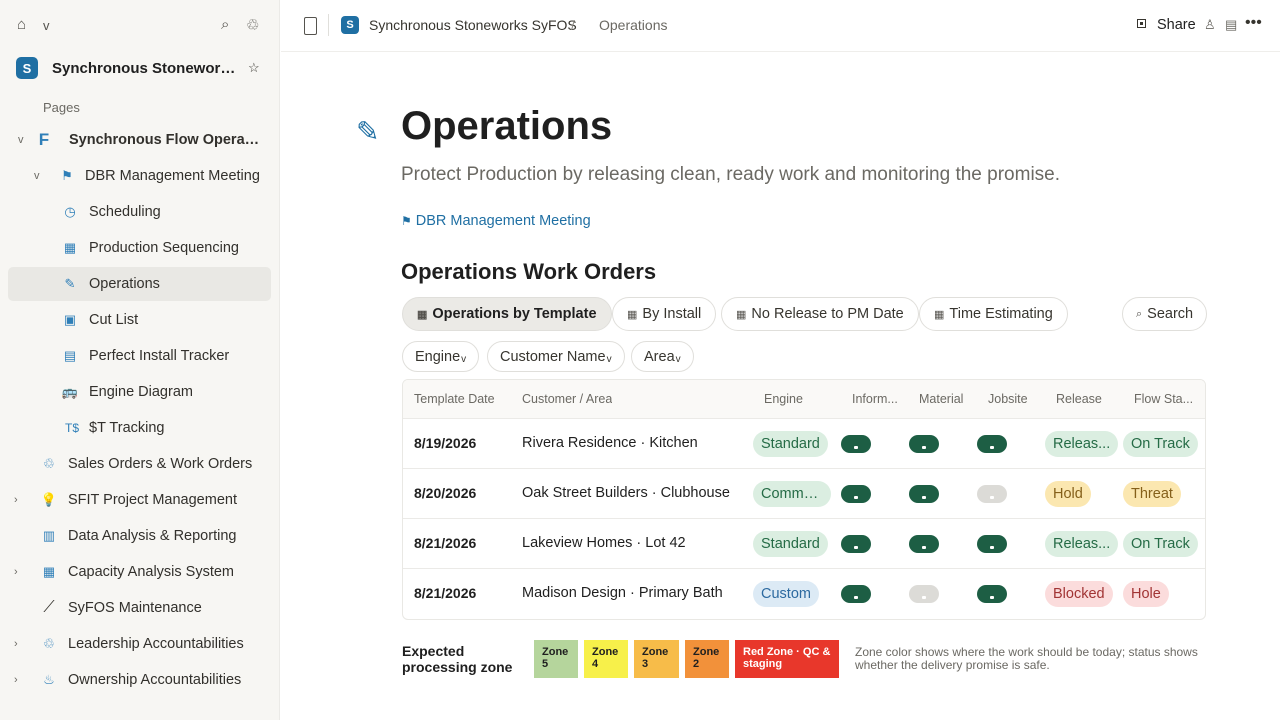 This screenshot has height=720, width=1280. Describe the element at coordinates (49, 463) in the screenshot. I see `recycle-icon: ♲` at that location.